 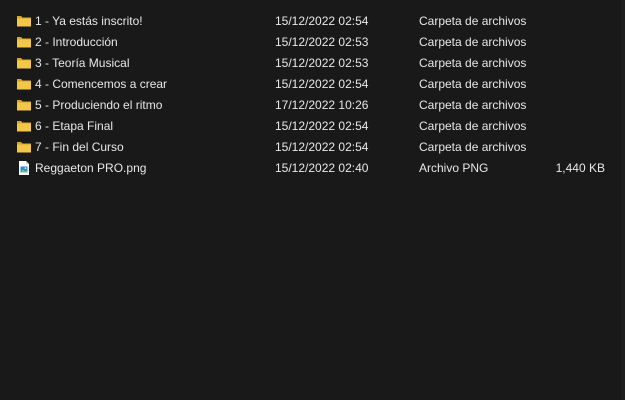 I want to click on file-name: 1 - Ya estás inscrito!, so click(x=89, y=20).